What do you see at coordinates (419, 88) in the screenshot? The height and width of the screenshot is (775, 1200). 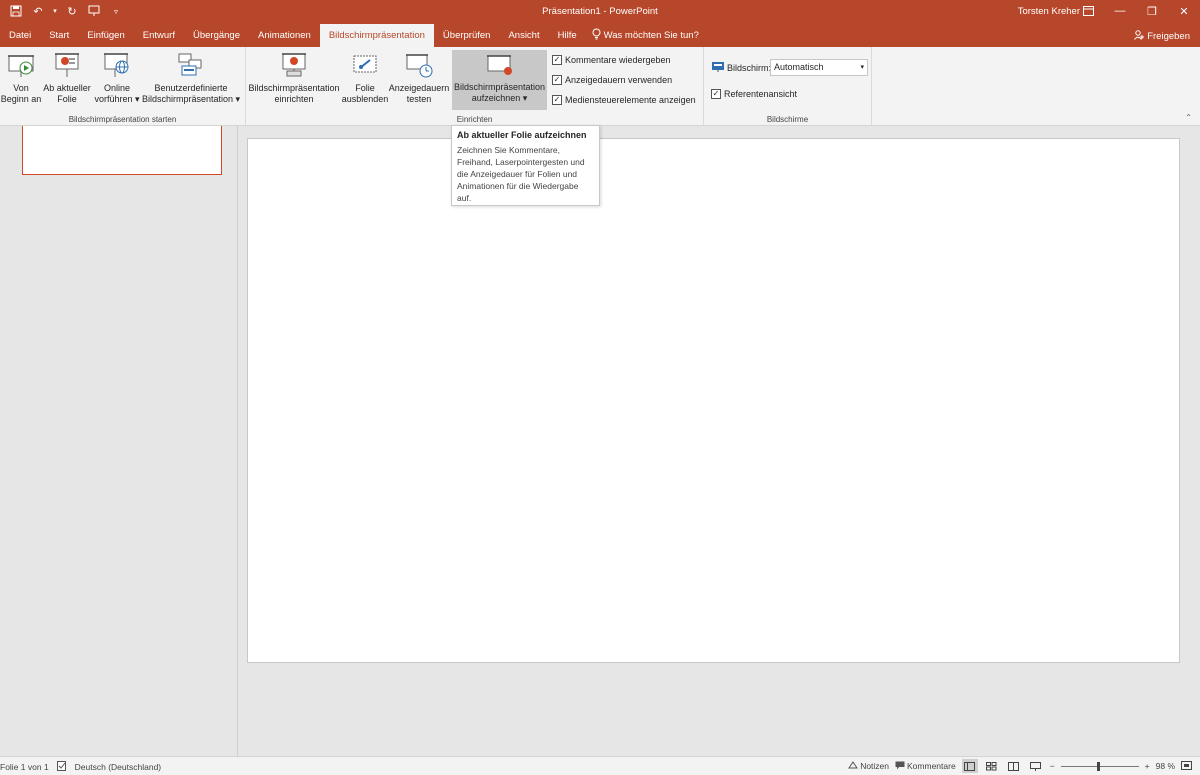 I see `testen-line1: Anzeigedauern` at bounding box center [419, 88].